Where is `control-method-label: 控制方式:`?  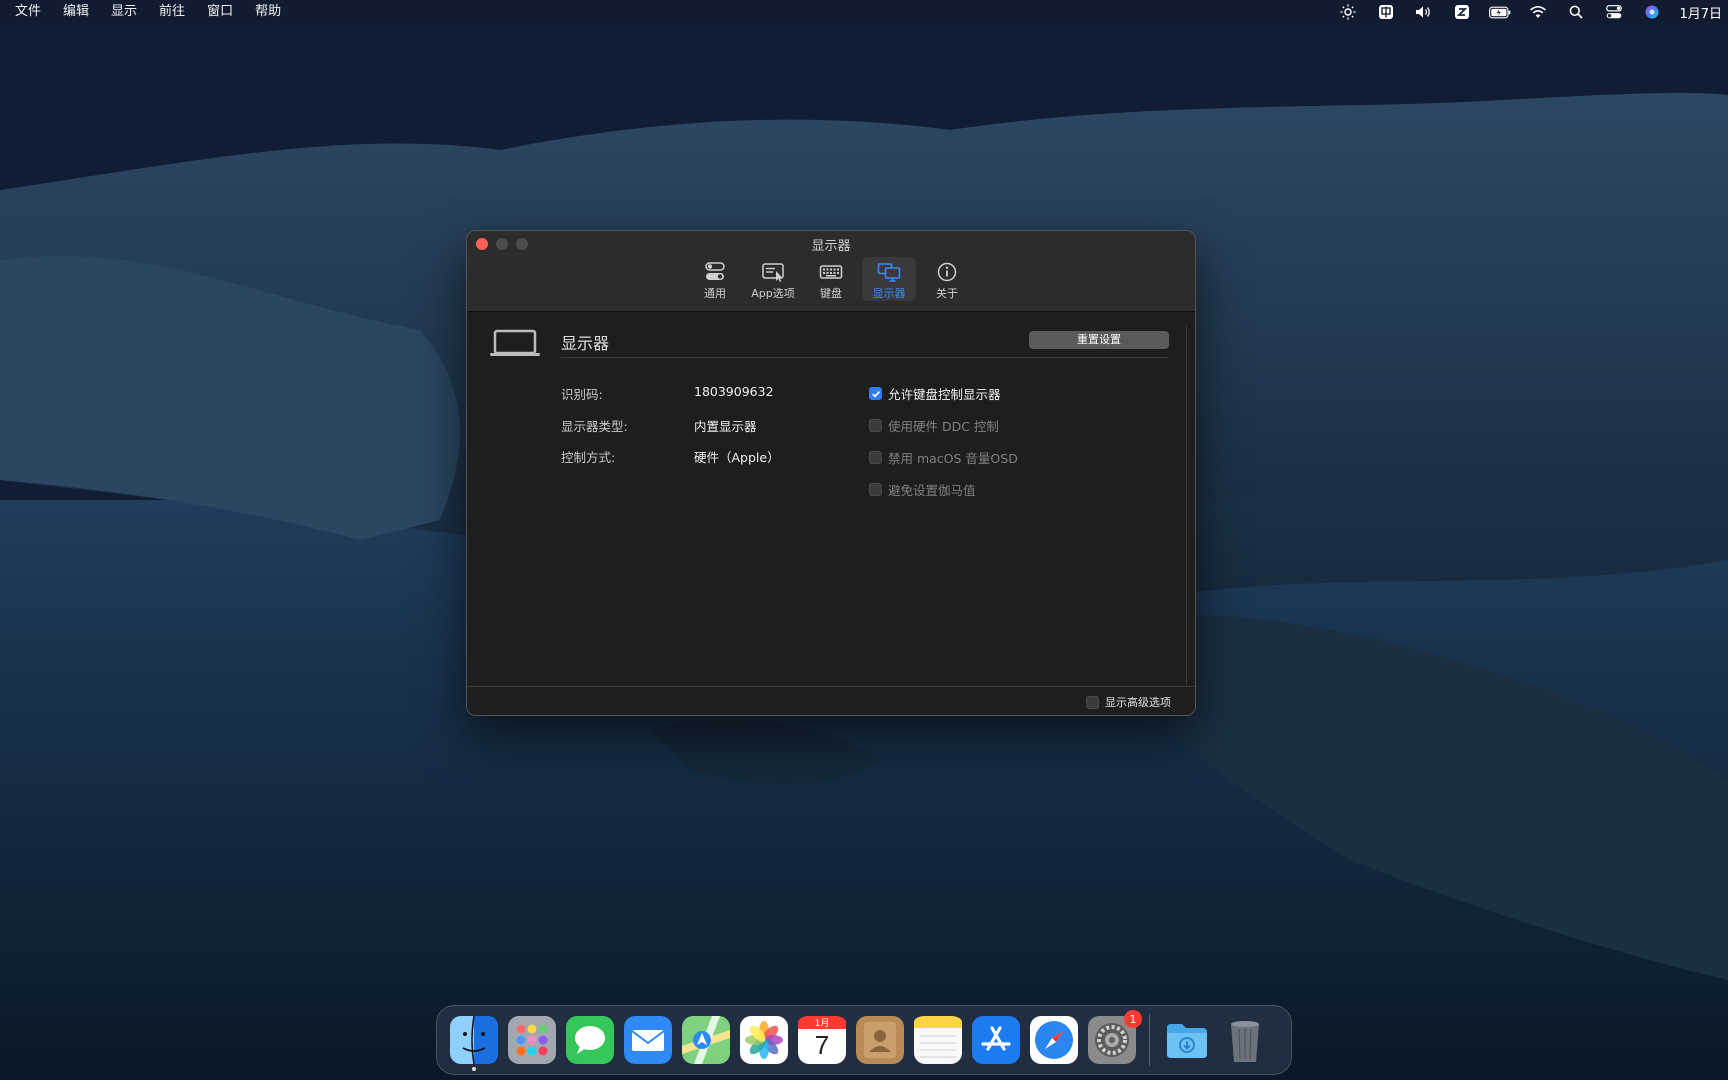 control-method-label: 控制方式: is located at coordinates (588, 457).